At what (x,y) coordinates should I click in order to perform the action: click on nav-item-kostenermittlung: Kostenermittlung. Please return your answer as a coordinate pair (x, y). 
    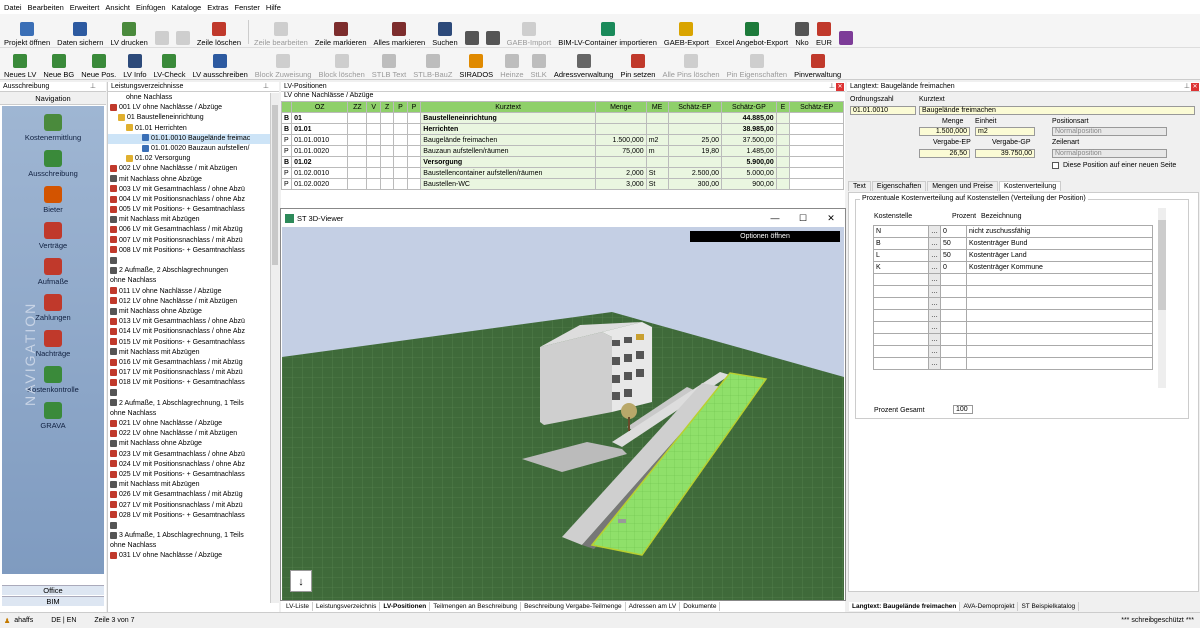
    Looking at the image, I should click on (53, 128).